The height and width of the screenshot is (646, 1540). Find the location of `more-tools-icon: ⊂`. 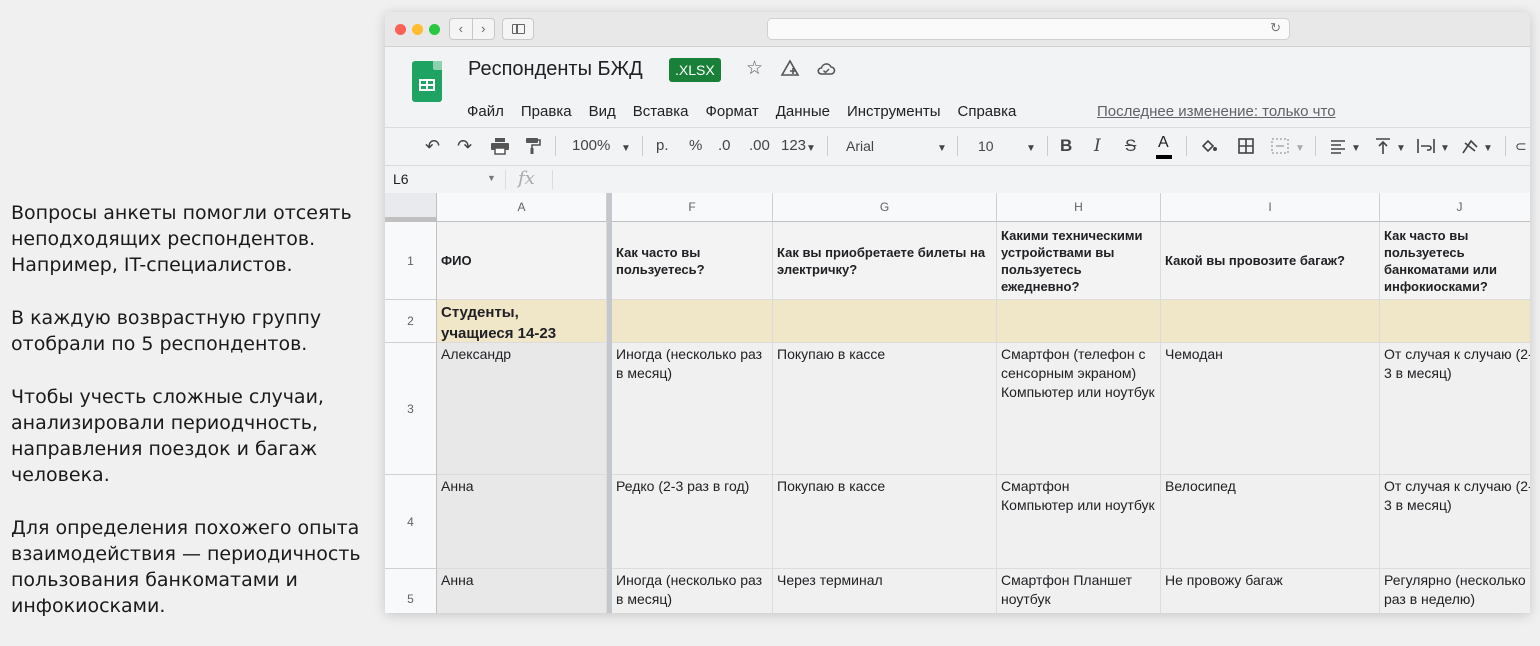

more-tools-icon: ⊂ is located at coordinates (1521, 146).